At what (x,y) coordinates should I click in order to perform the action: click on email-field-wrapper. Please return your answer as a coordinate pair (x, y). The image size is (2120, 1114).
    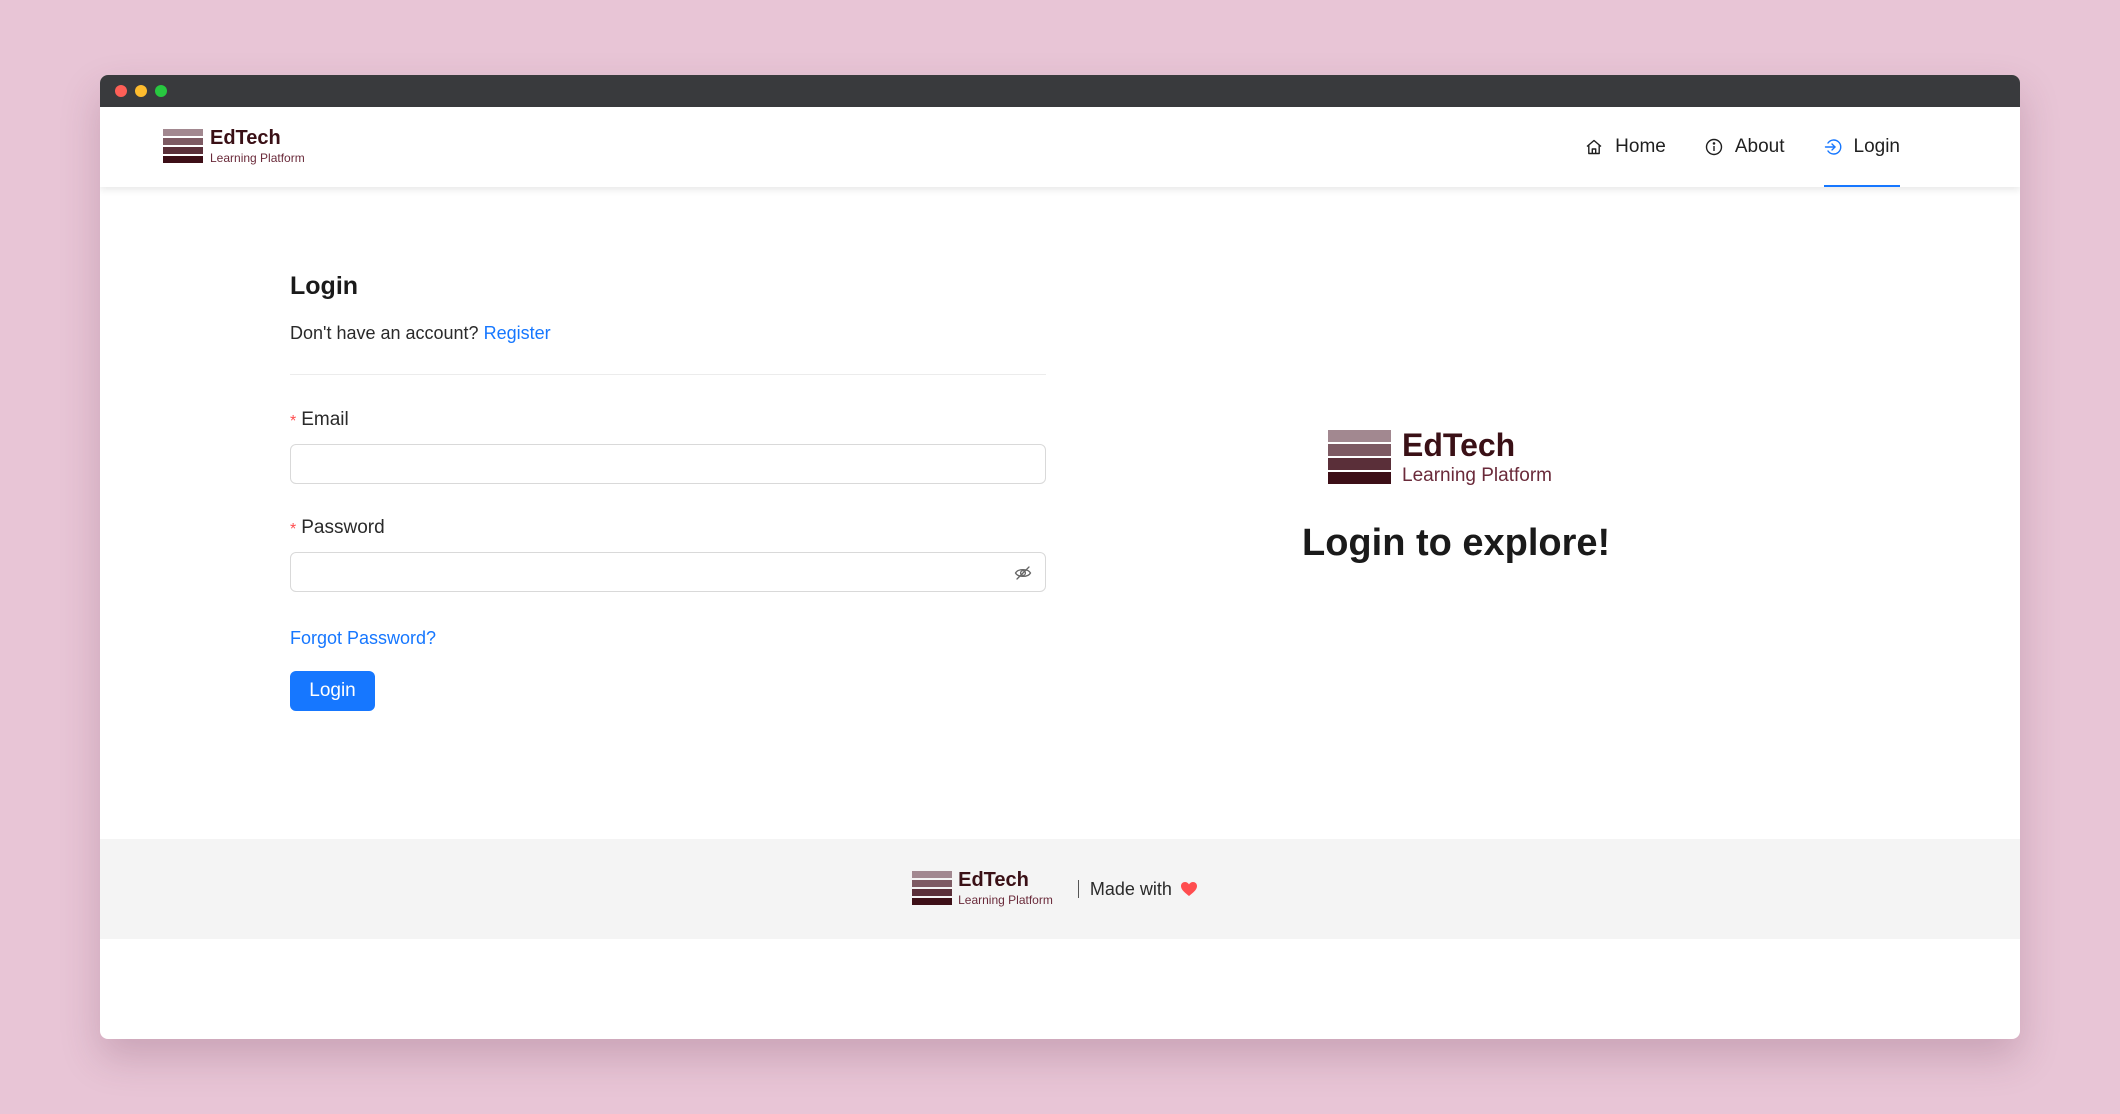
    Looking at the image, I should click on (668, 464).